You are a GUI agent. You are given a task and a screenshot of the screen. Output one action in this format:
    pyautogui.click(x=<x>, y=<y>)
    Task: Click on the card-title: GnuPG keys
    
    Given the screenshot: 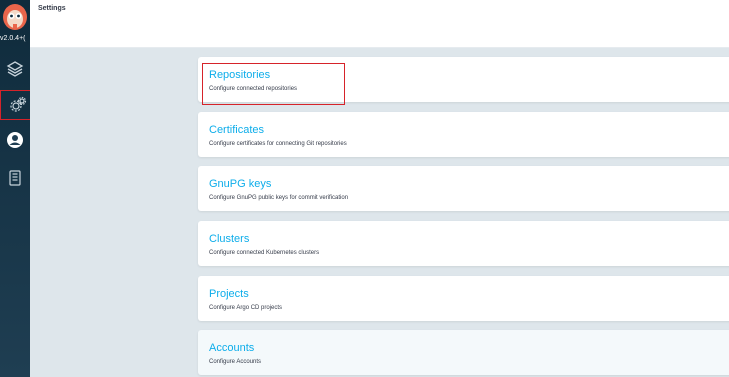 What is the action you would take?
    pyautogui.click(x=240, y=184)
    